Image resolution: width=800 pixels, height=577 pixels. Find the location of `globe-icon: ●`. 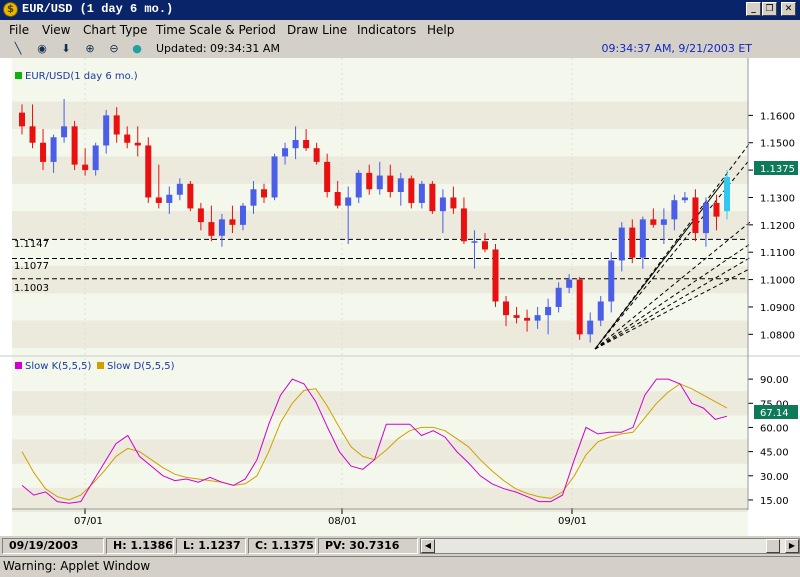

globe-icon: ● is located at coordinates (137, 49).